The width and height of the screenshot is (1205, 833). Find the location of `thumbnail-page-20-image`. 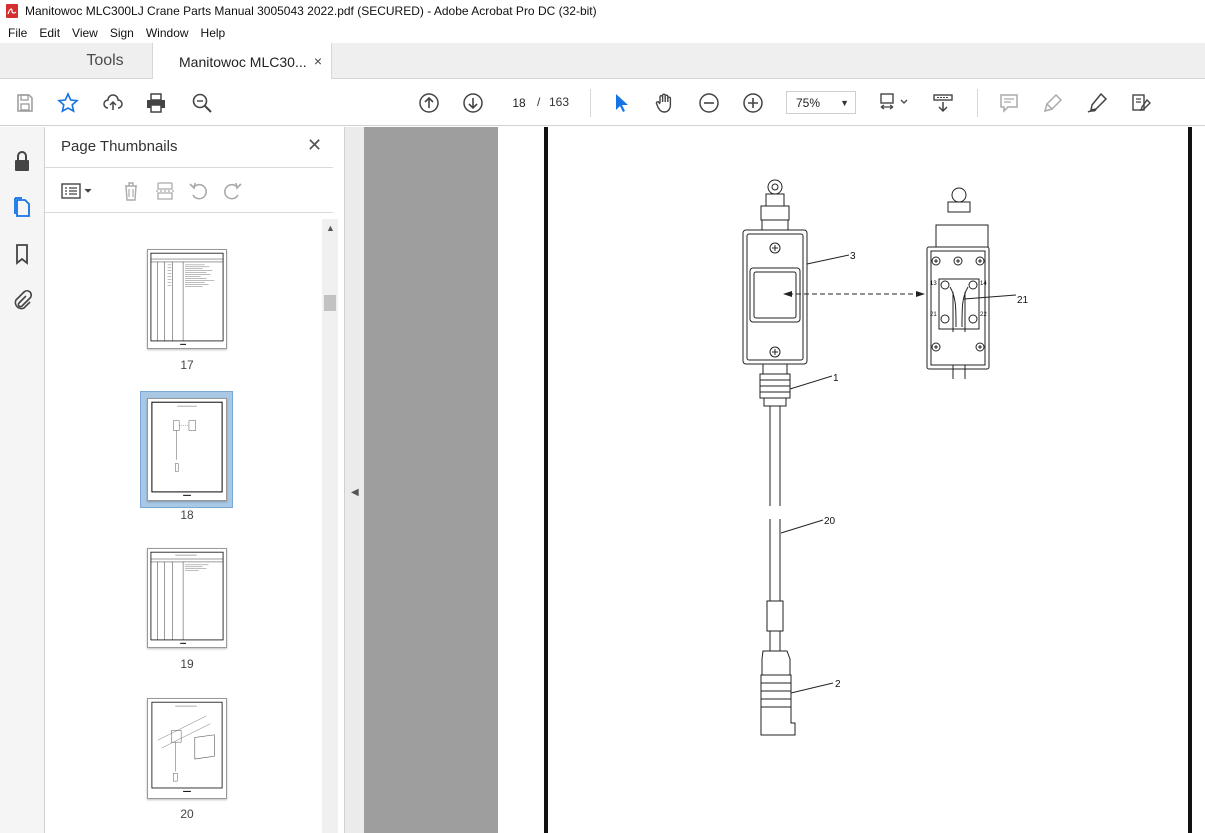

thumbnail-page-20-image is located at coordinates (187, 746).